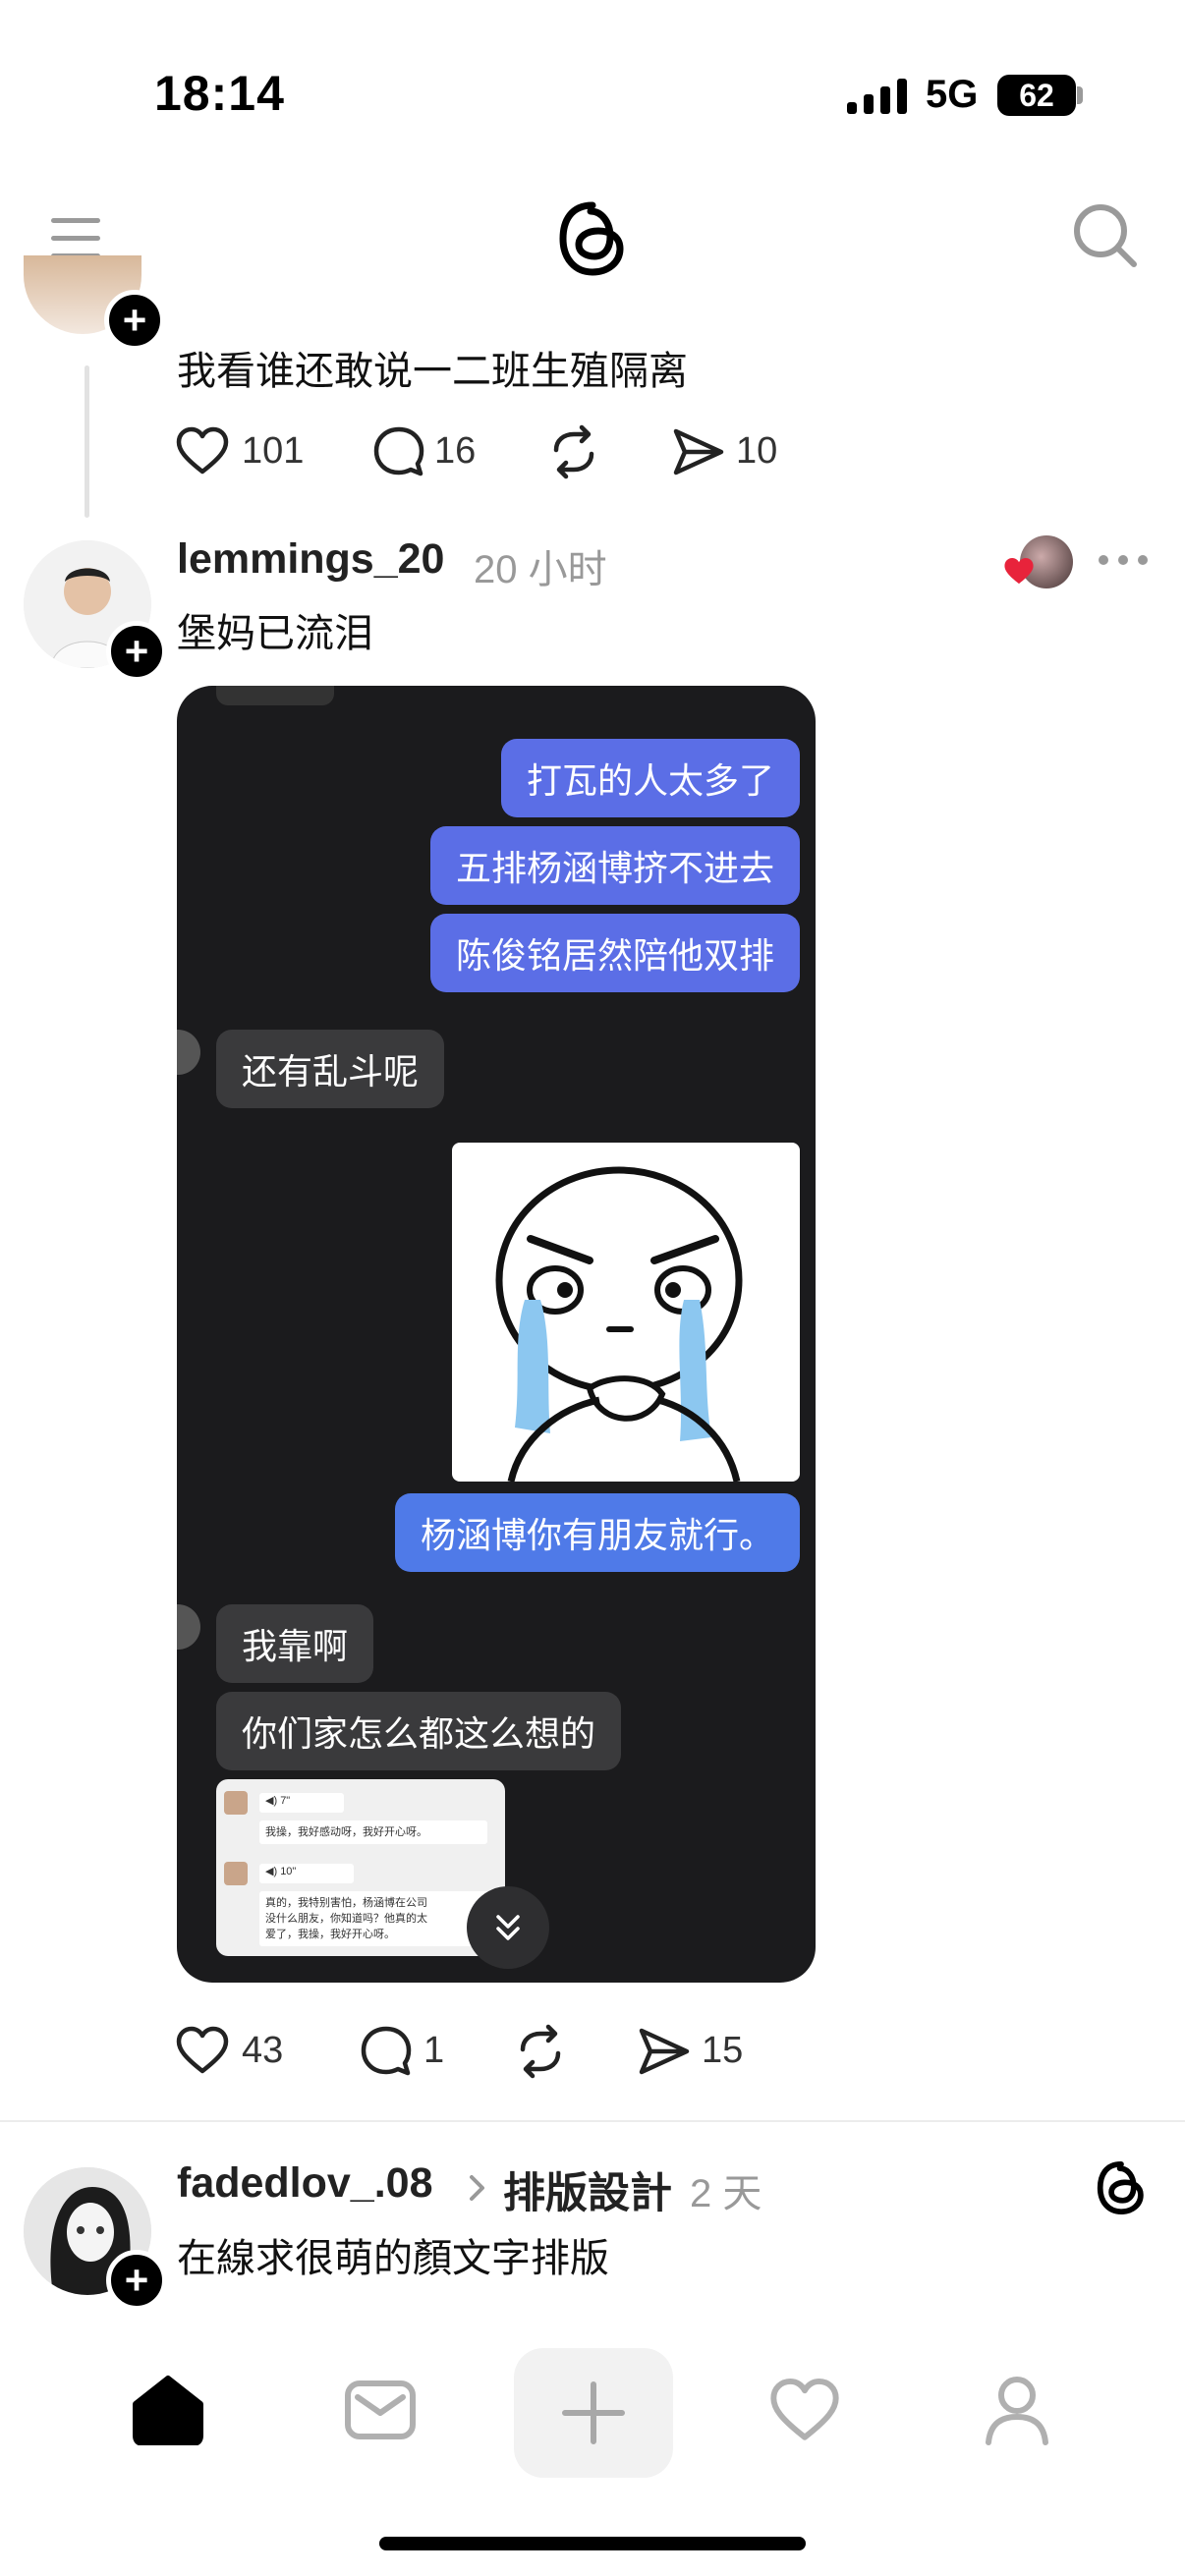 This screenshot has height=2576, width=1185. What do you see at coordinates (592, 2543) in the screenshot?
I see `home-indicator` at bounding box center [592, 2543].